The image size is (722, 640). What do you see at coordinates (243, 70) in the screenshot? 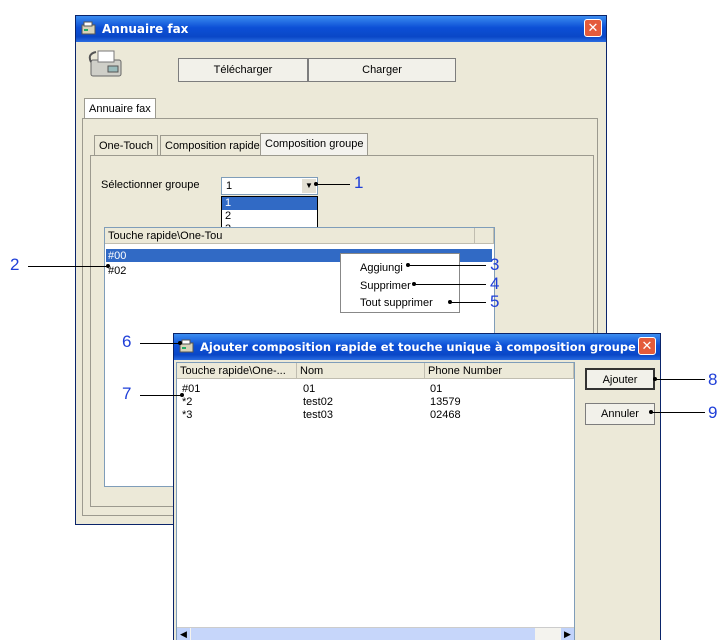
I see `download-button: Télécharger` at bounding box center [243, 70].